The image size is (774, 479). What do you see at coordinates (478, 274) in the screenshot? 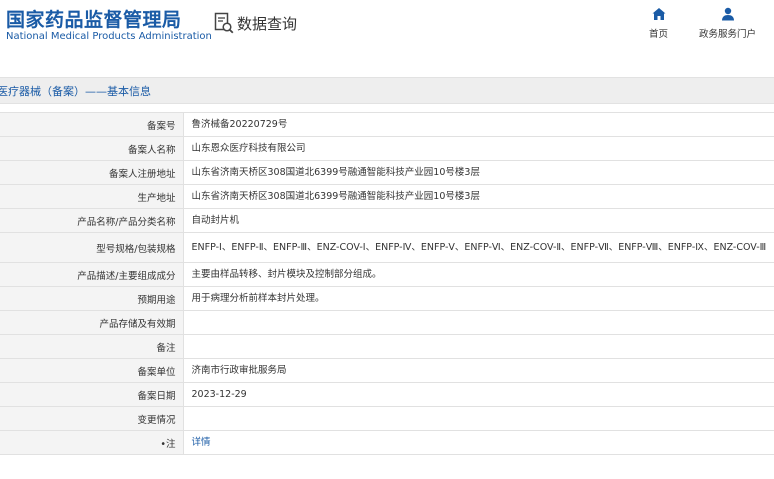
I see `row-value: 主要由样品转移、封片模块及控制部分组成。` at bounding box center [478, 274].